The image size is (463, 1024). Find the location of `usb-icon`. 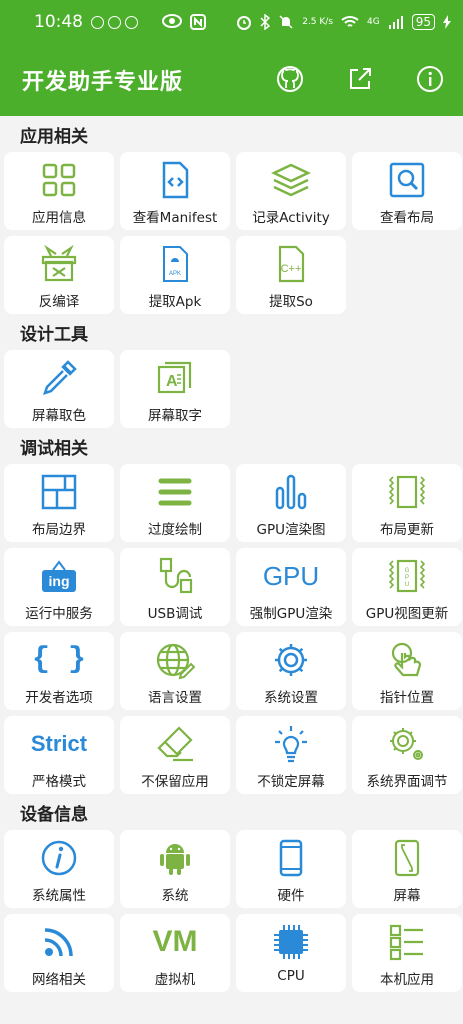

usb-icon is located at coordinates (175, 576).